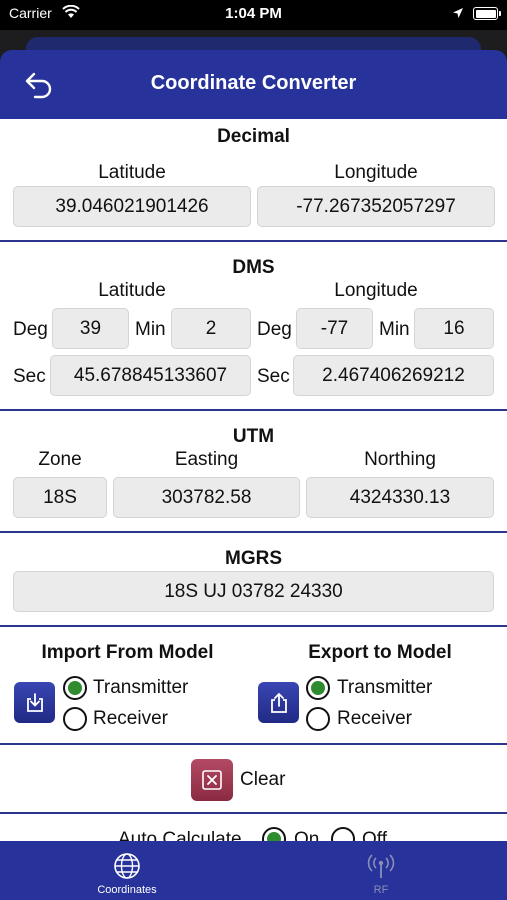 This screenshot has width=507, height=900. I want to click on decimal-longitude-field: -77.267352057297, so click(376, 206).